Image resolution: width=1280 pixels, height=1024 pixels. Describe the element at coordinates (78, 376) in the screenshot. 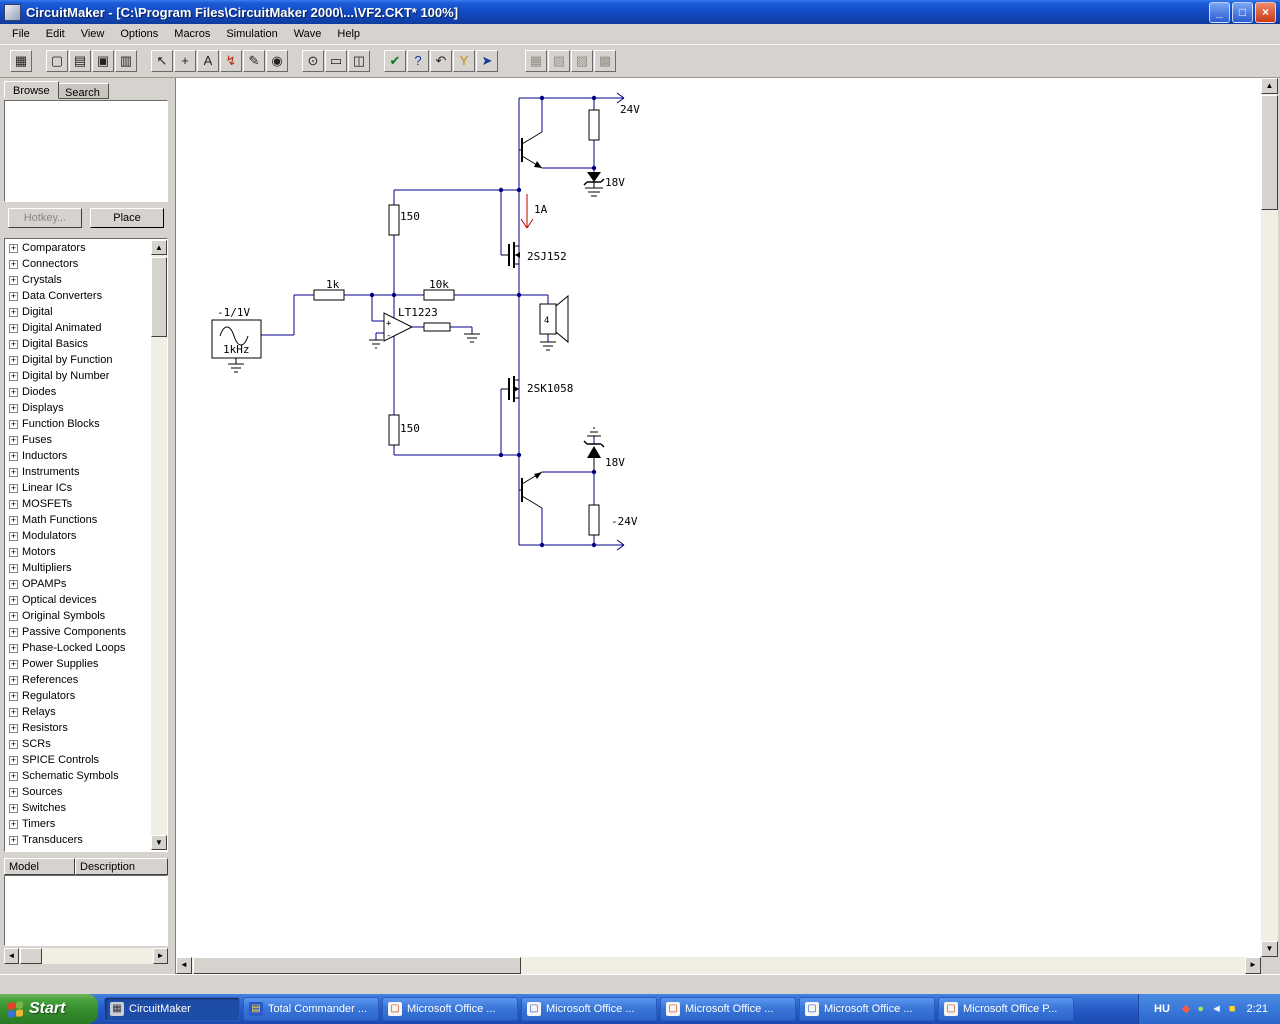

I see `category-digital-by-number: + Digital by Number` at that location.